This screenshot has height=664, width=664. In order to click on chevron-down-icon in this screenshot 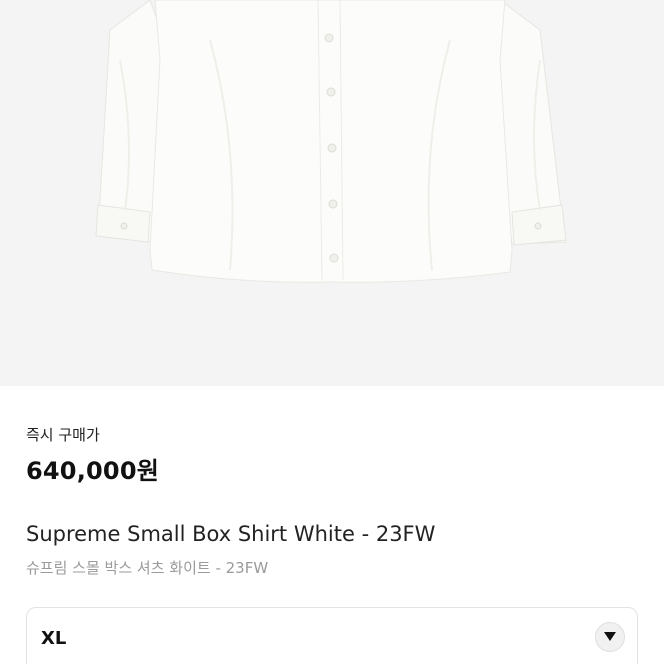, I will do `click(610, 637)`.